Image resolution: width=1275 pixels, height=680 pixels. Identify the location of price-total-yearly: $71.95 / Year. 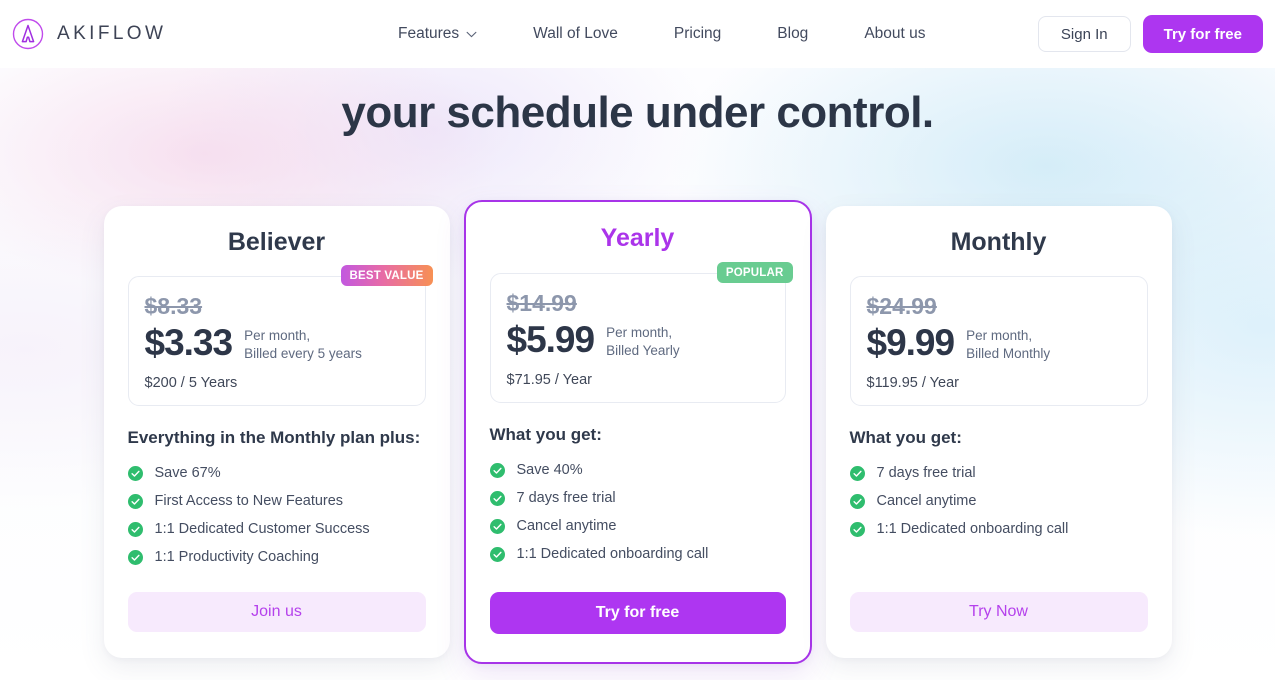
(549, 380).